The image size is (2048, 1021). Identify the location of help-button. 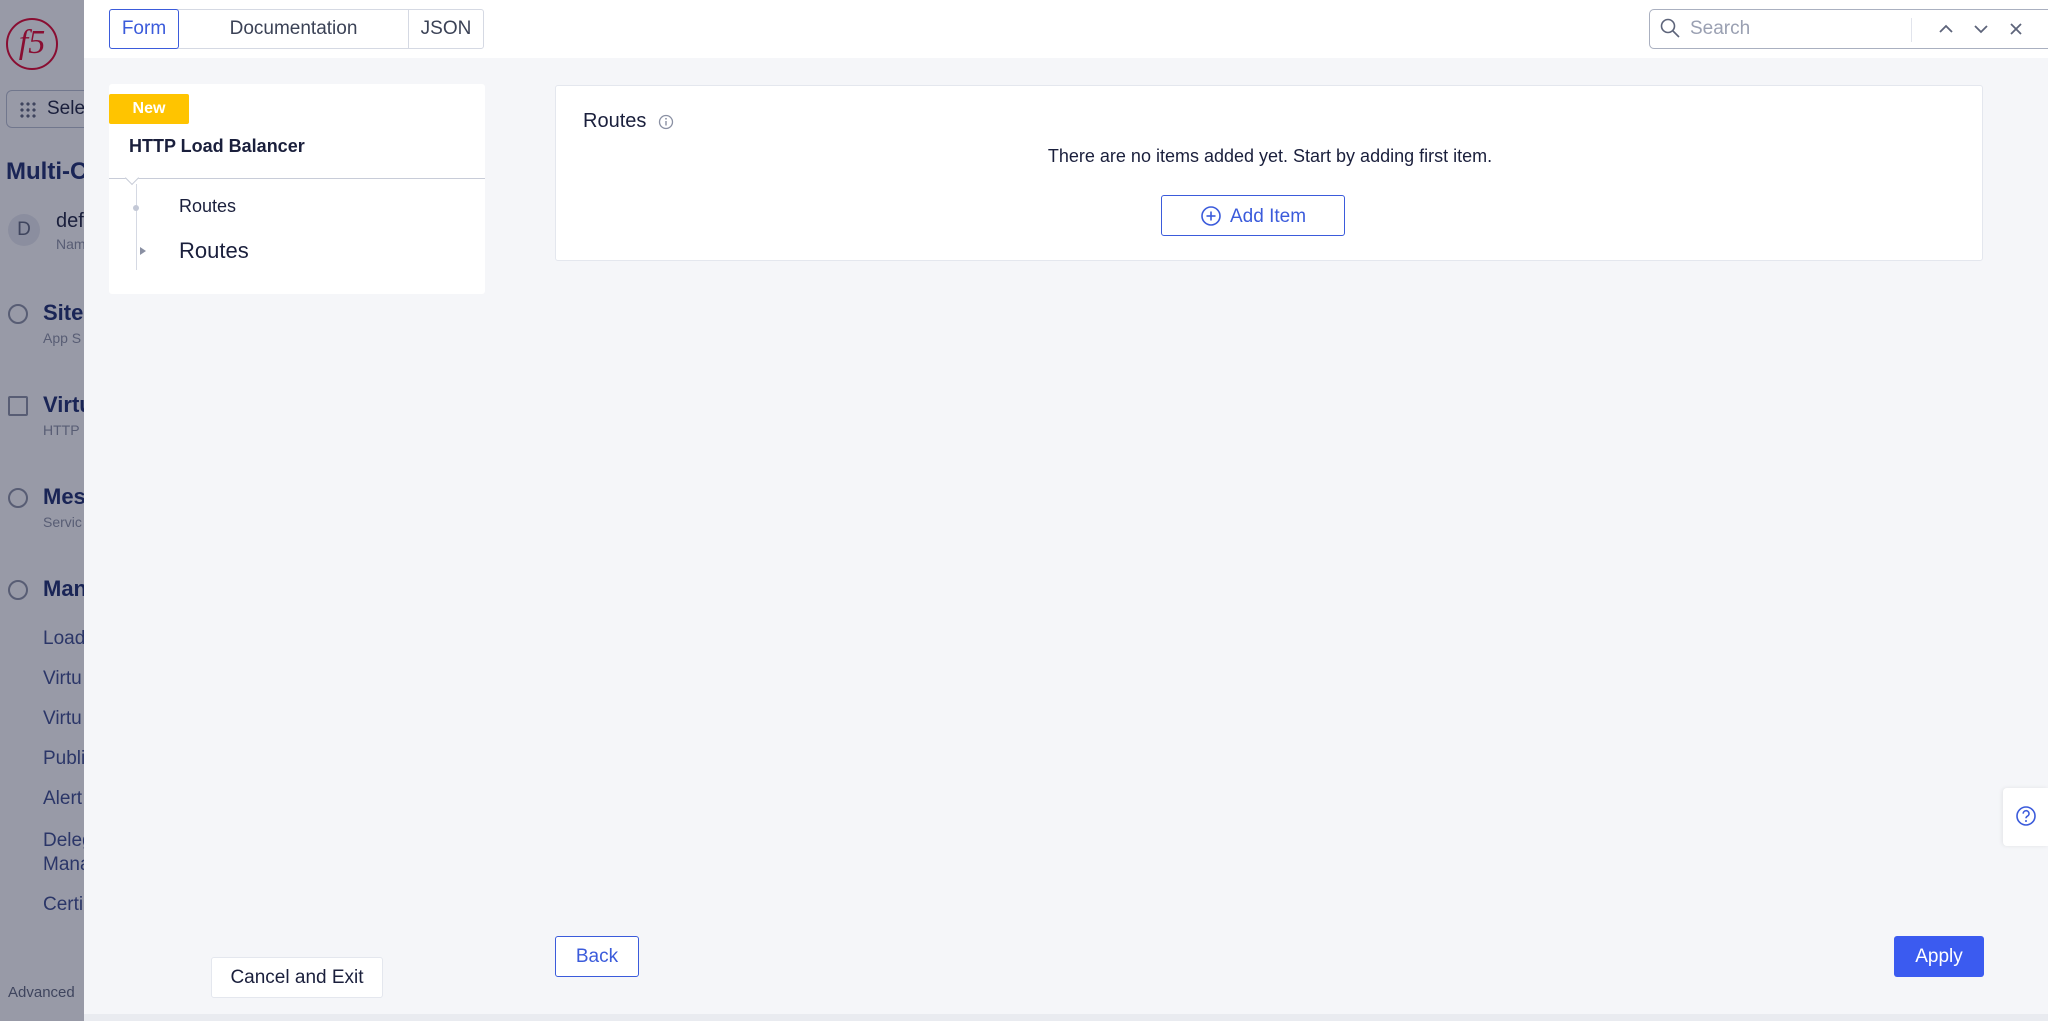
(2025, 817).